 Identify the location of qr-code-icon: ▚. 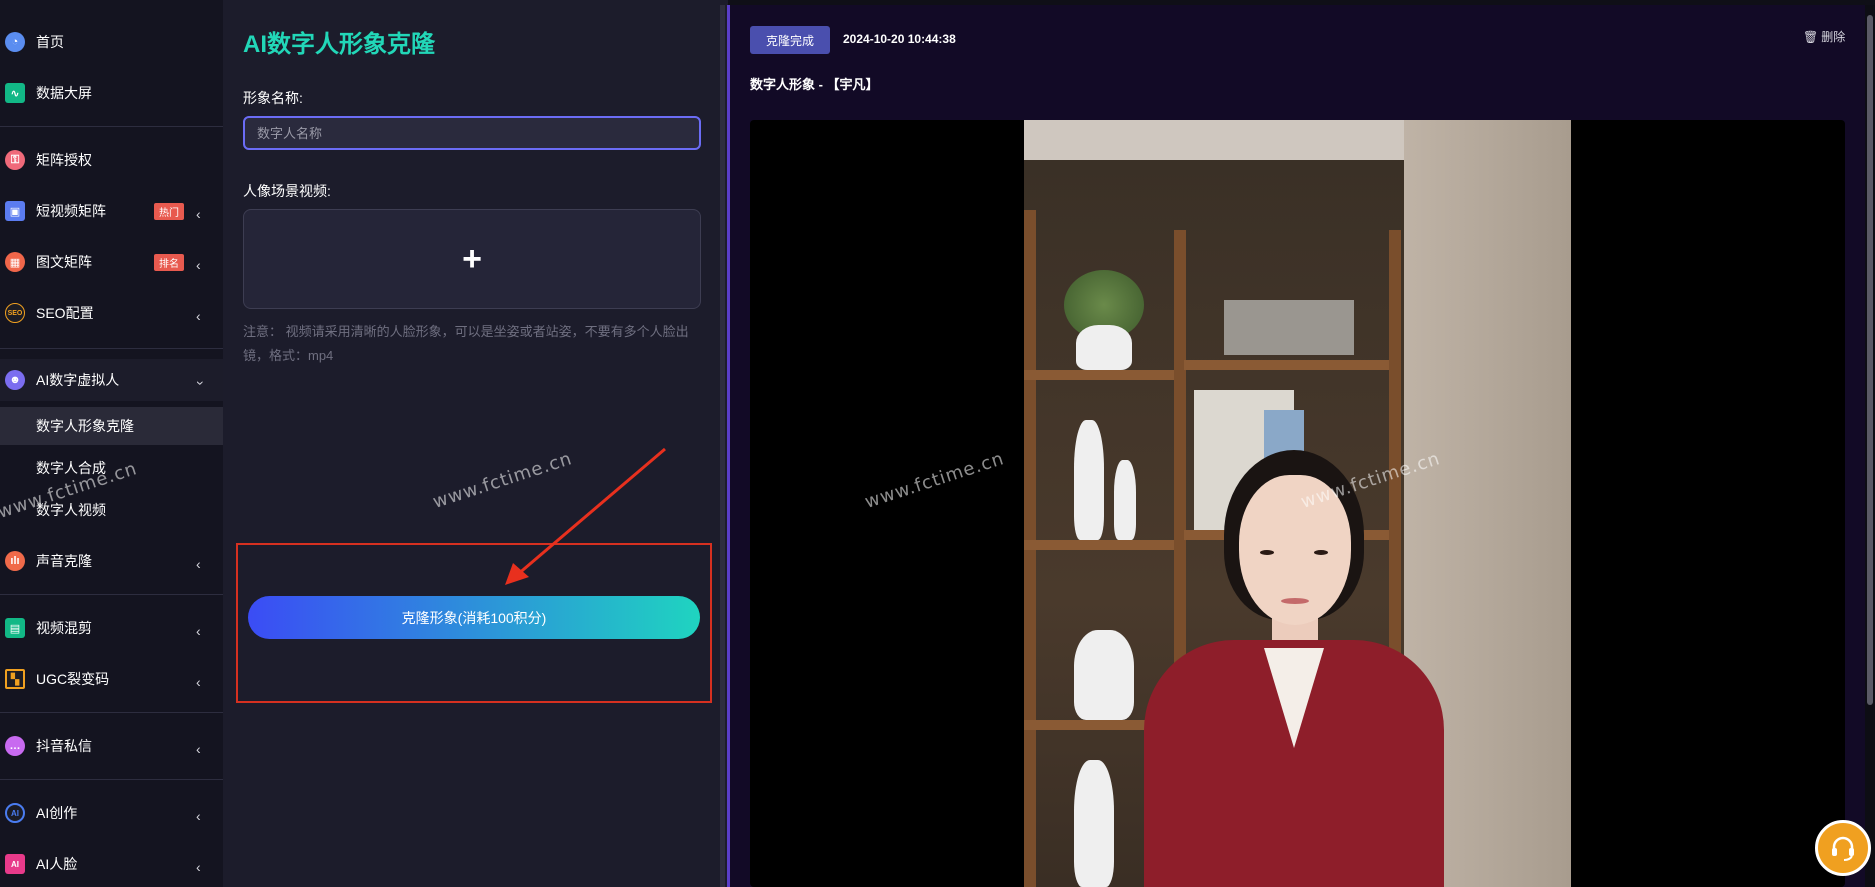
(15, 679).